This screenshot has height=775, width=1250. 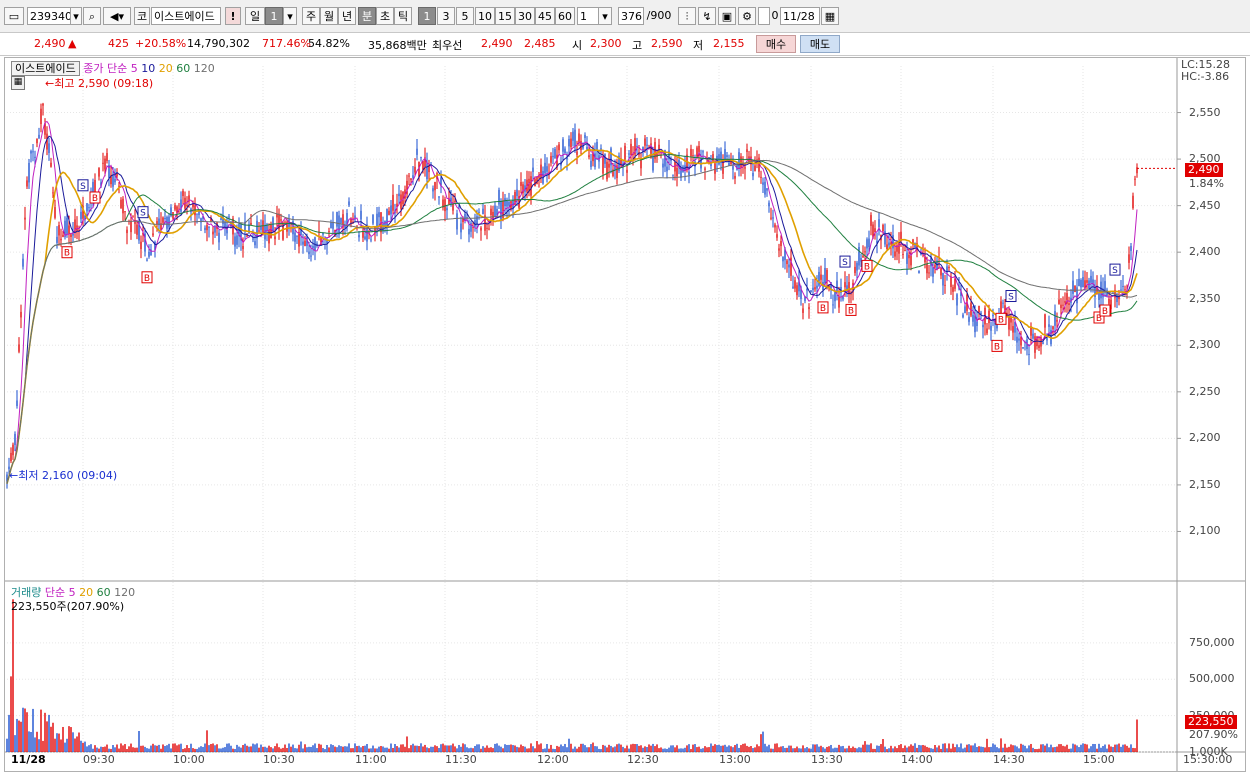 I want to click on bar-count-input: 376, so click(x=631, y=16).